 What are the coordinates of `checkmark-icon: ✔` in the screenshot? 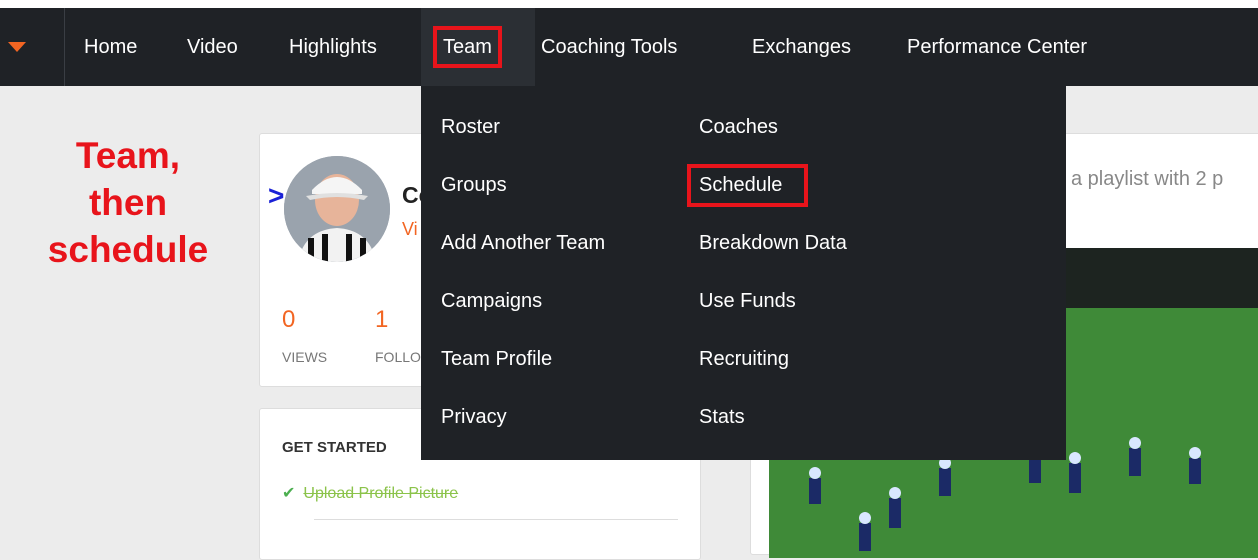 It's located at (289, 493).